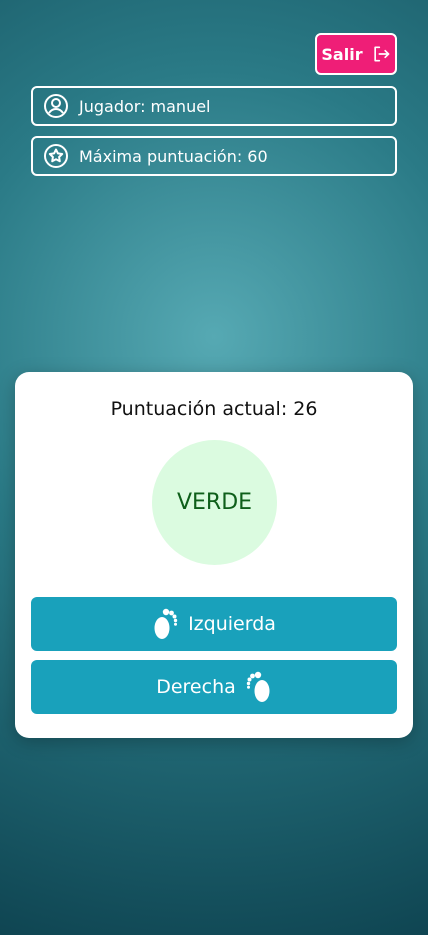 This screenshot has height=935, width=428. I want to click on left-button: Izquierda, so click(214, 624).